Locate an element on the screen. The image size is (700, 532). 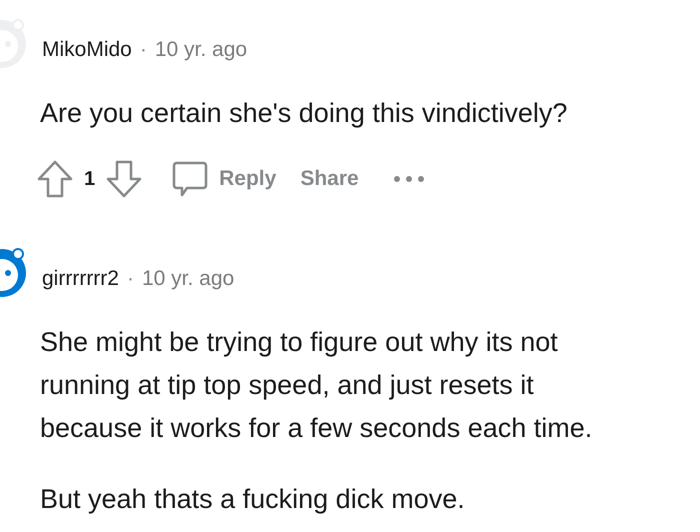
vote-count: 1 is located at coordinates (90, 179).